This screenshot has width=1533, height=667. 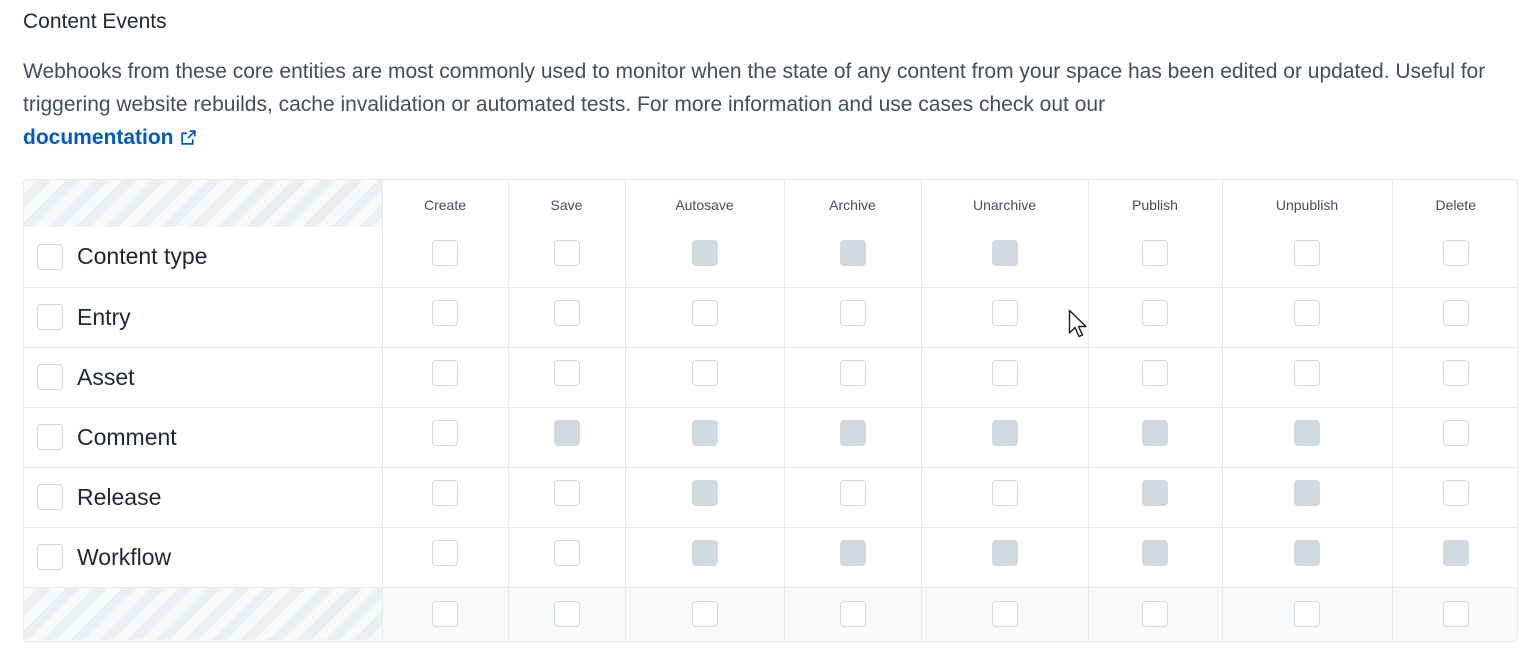 I want to click on row-label: Entry, so click(x=104, y=316).